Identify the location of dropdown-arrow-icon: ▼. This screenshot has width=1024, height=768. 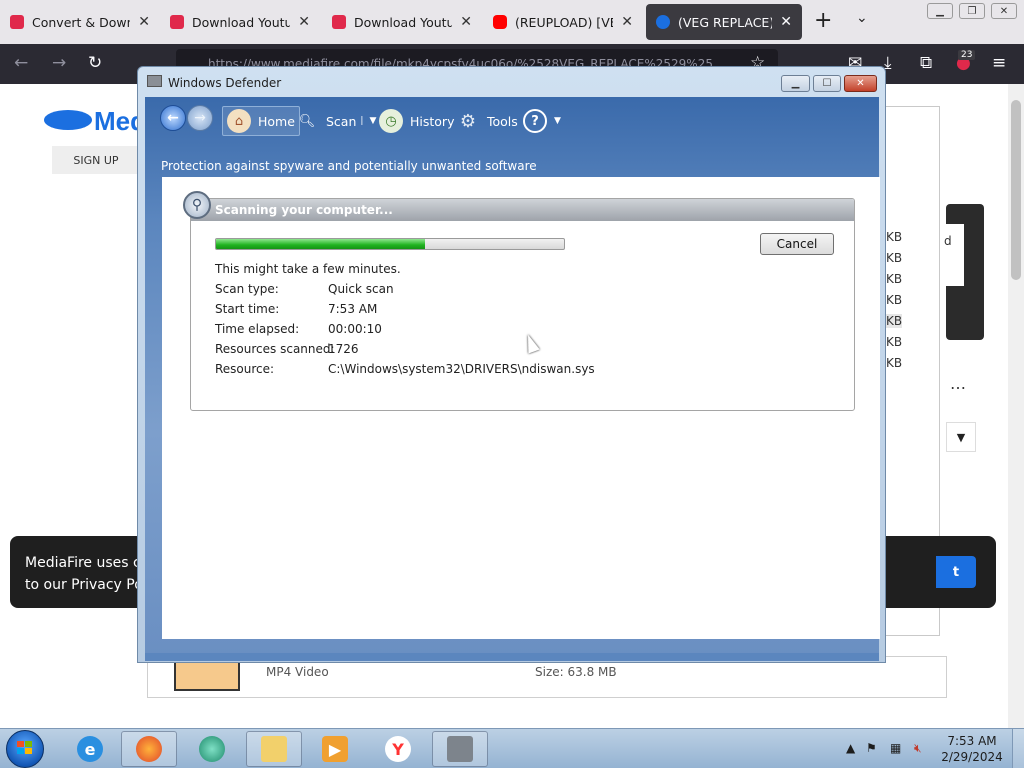
(961, 437).